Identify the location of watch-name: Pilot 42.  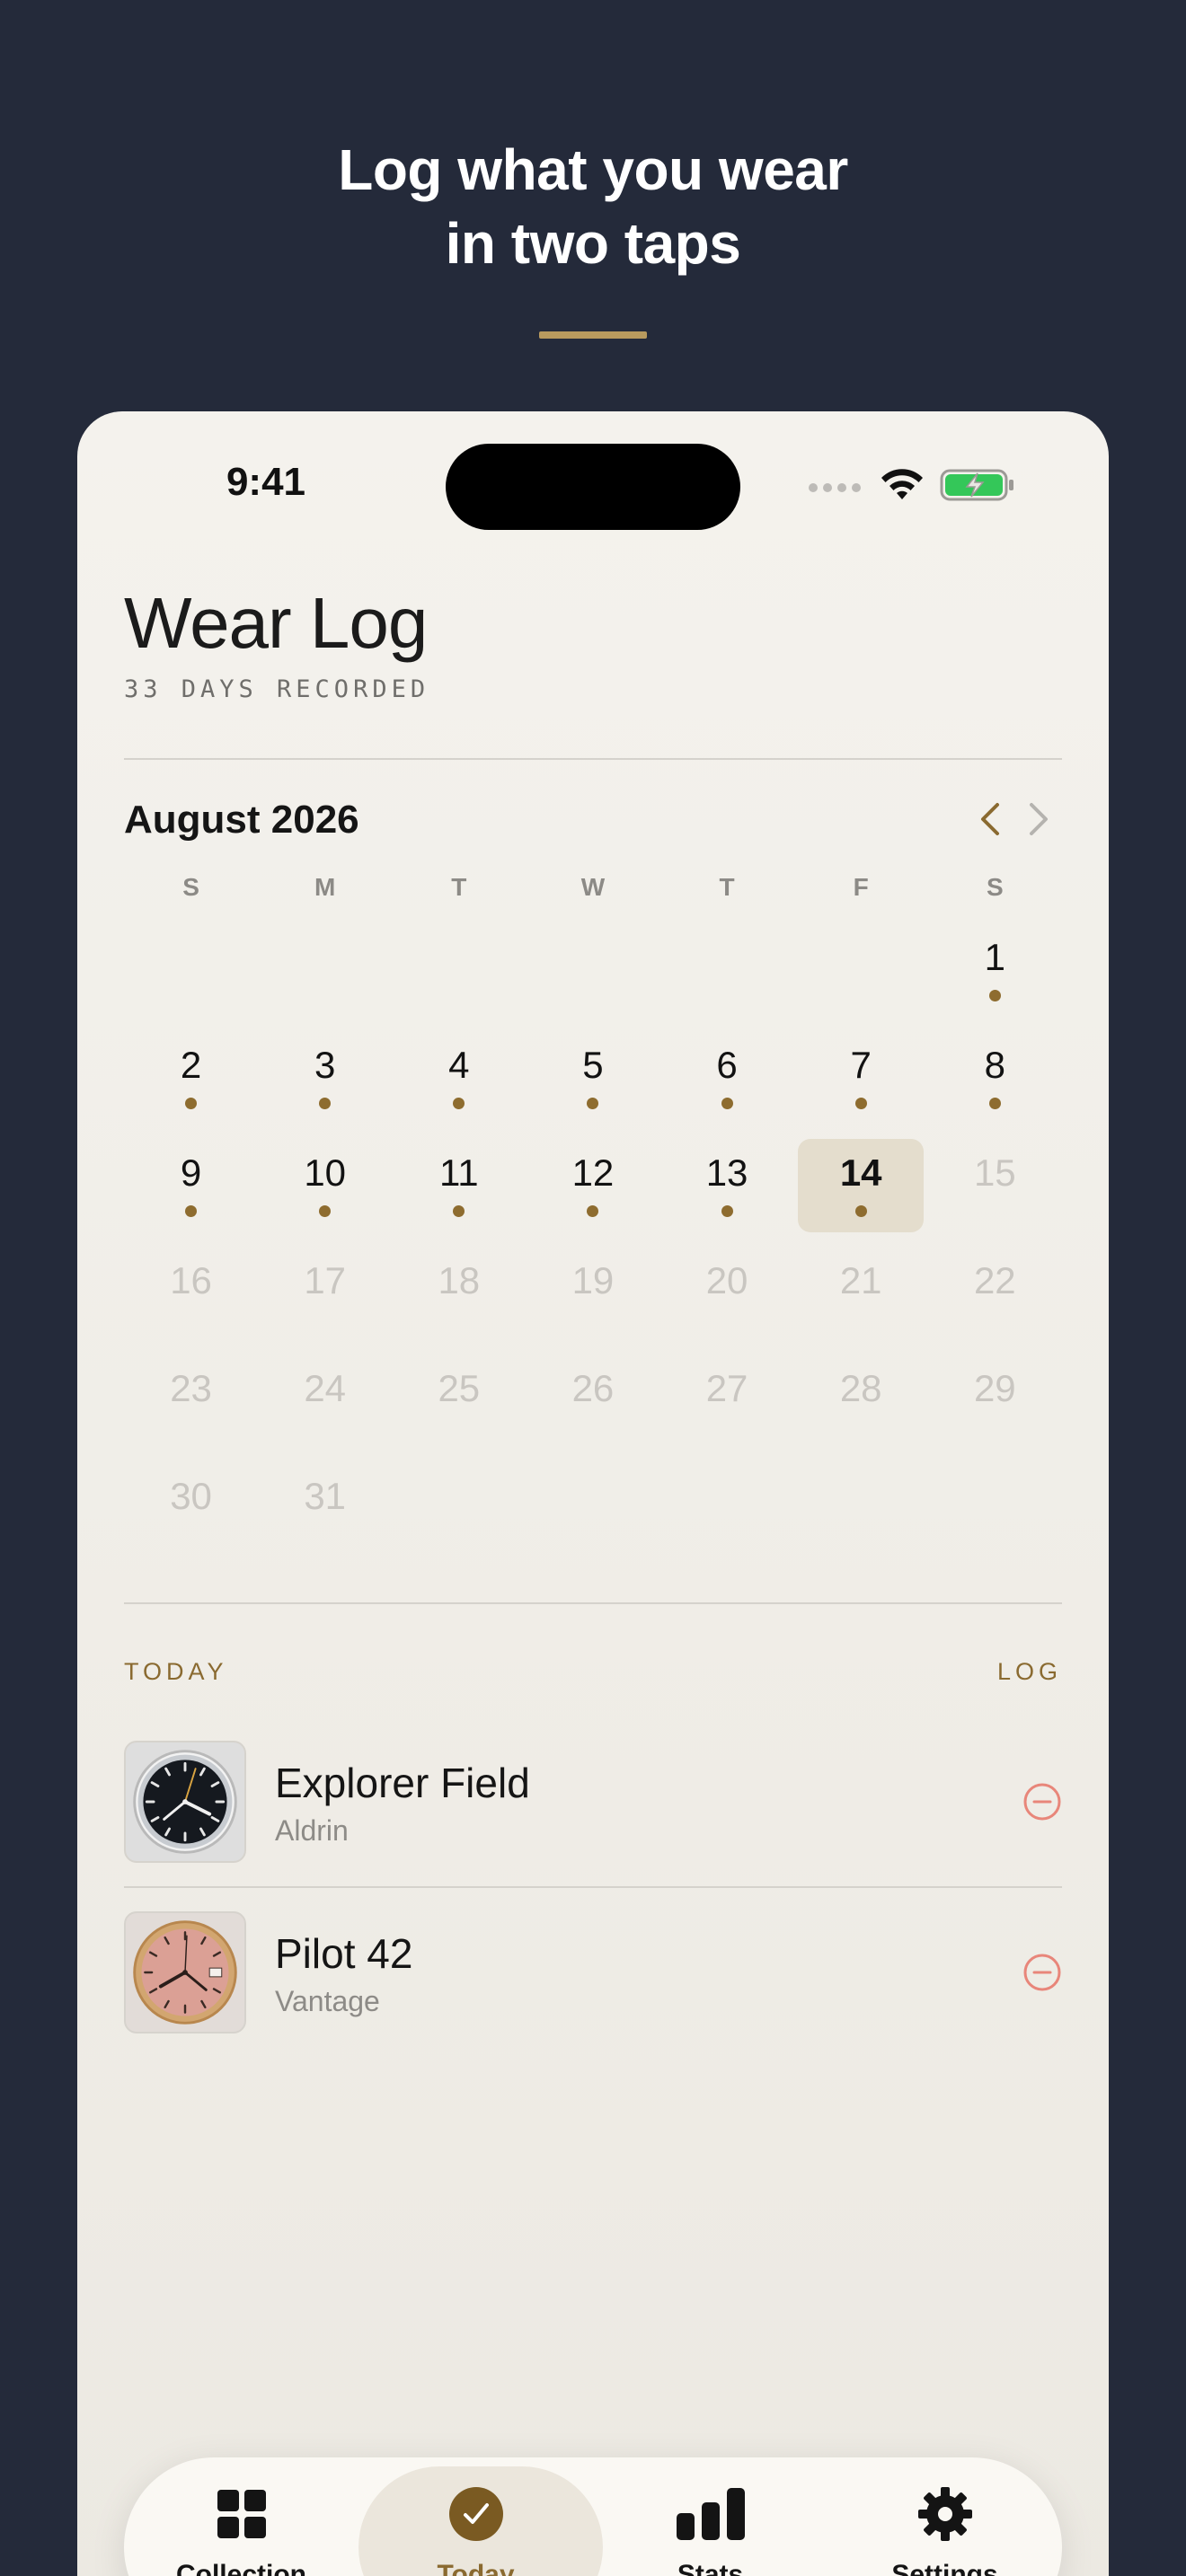
(344, 1953).